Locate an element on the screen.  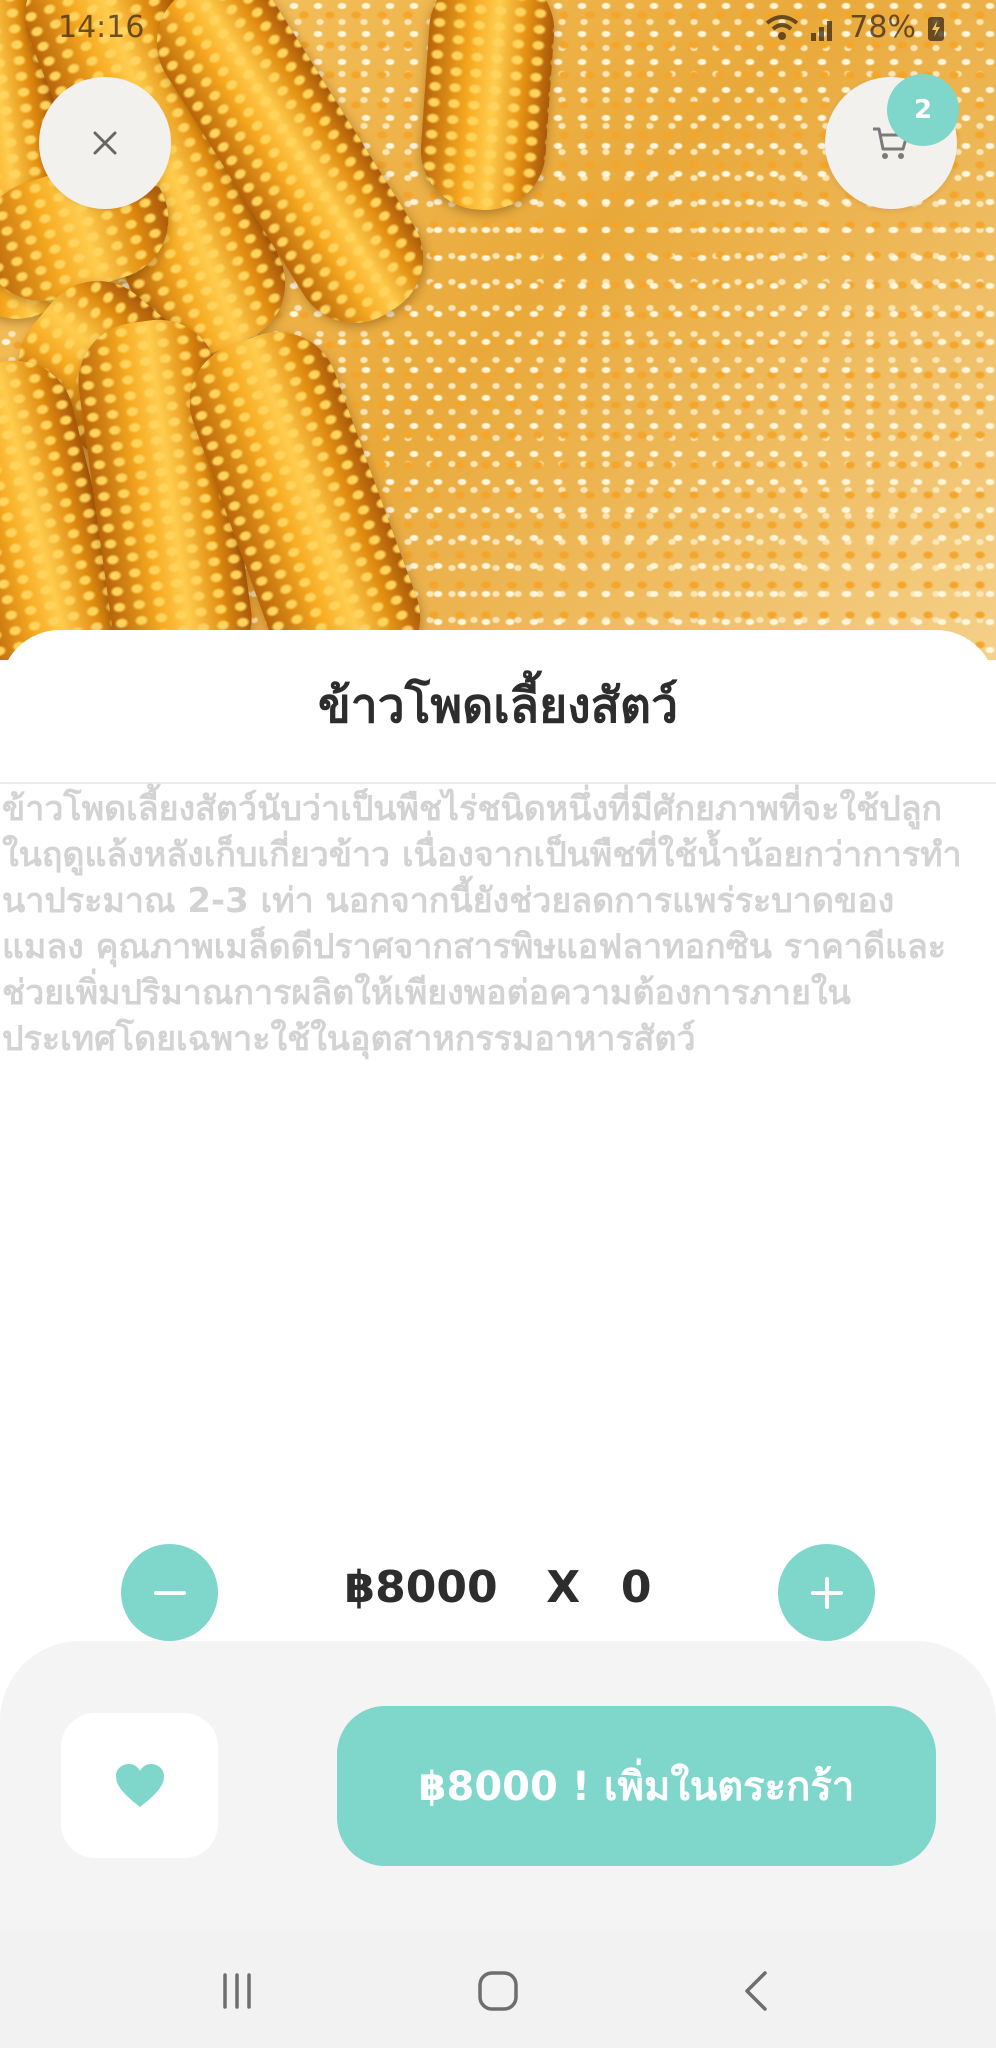
cart-count-badge: 2 is located at coordinates (923, 110).